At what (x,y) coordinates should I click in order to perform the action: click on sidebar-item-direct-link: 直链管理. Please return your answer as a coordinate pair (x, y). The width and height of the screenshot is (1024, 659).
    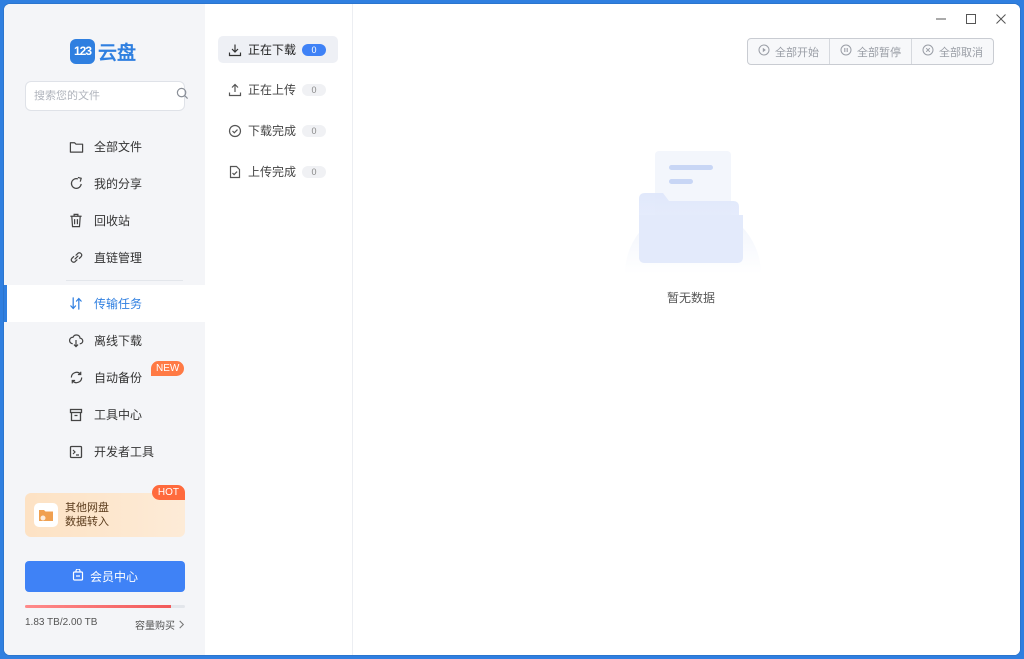
    Looking at the image, I should click on (104, 257).